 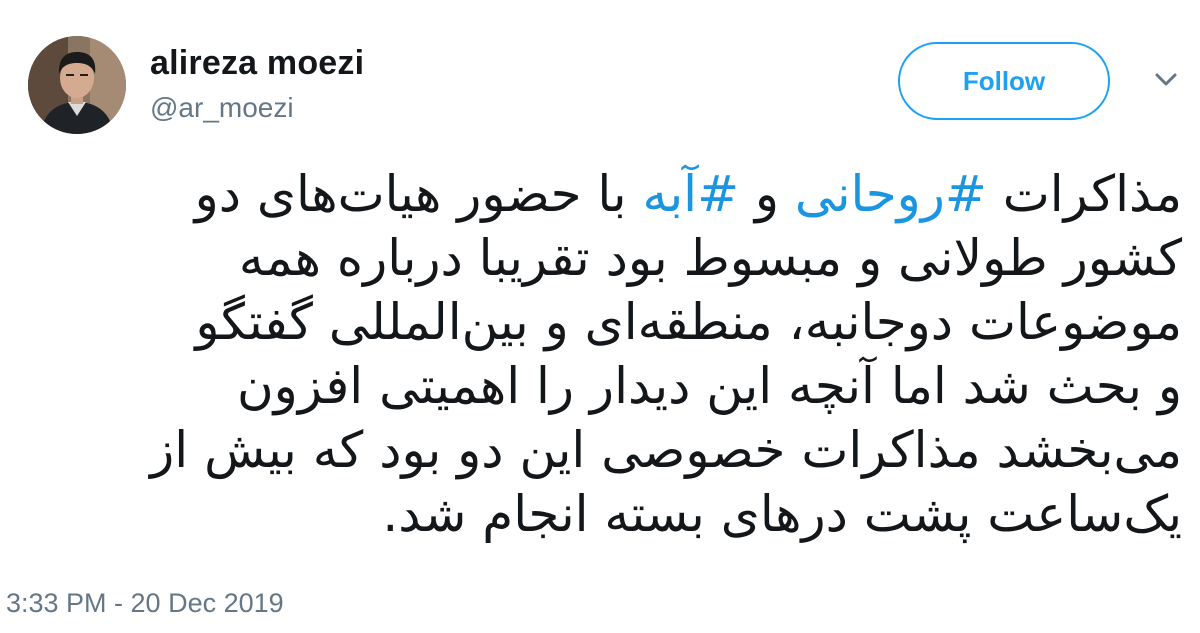 What do you see at coordinates (891, 194) in the screenshot?
I see `hashtag-link: #روحانی` at bounding box center [891, 194].